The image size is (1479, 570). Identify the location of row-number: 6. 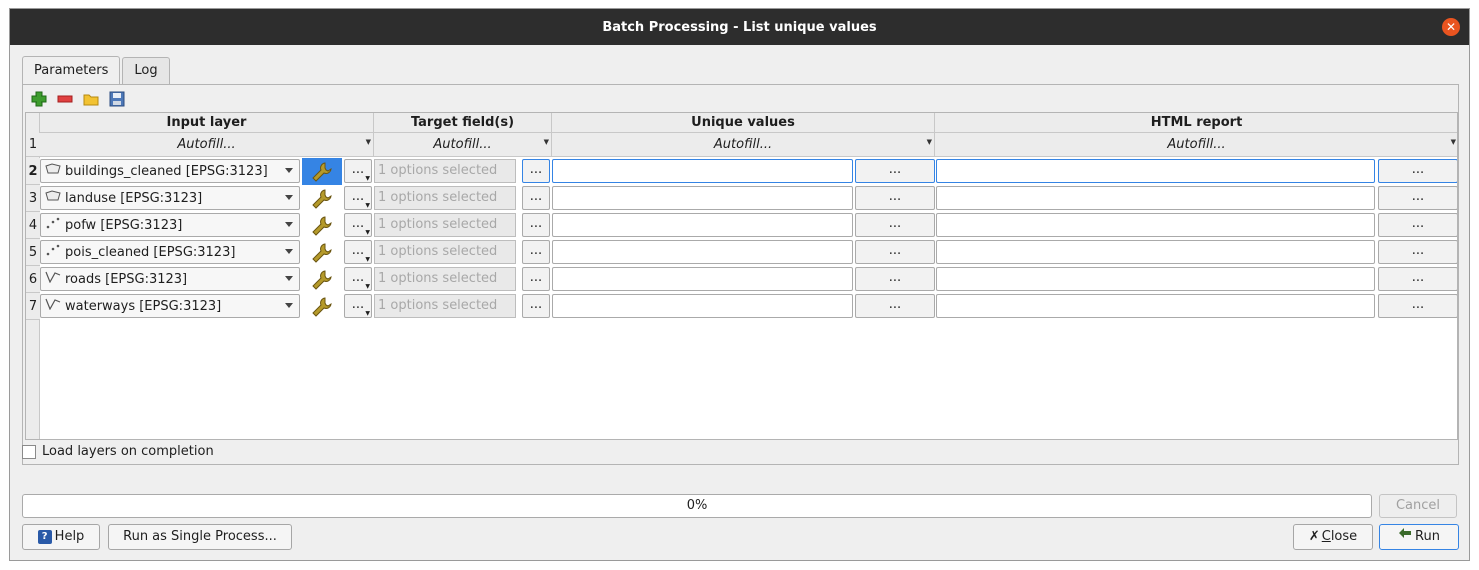
(33, 279).